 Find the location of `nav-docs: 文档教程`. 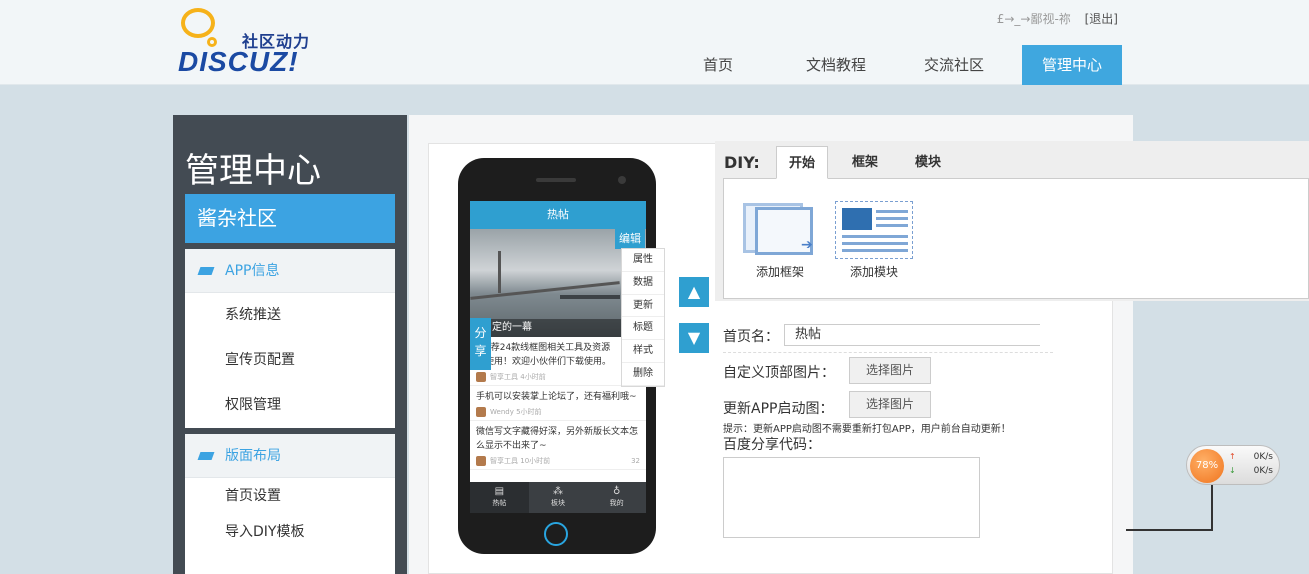

nav-docs: 文档教程 is located at coordinates (836, 65).